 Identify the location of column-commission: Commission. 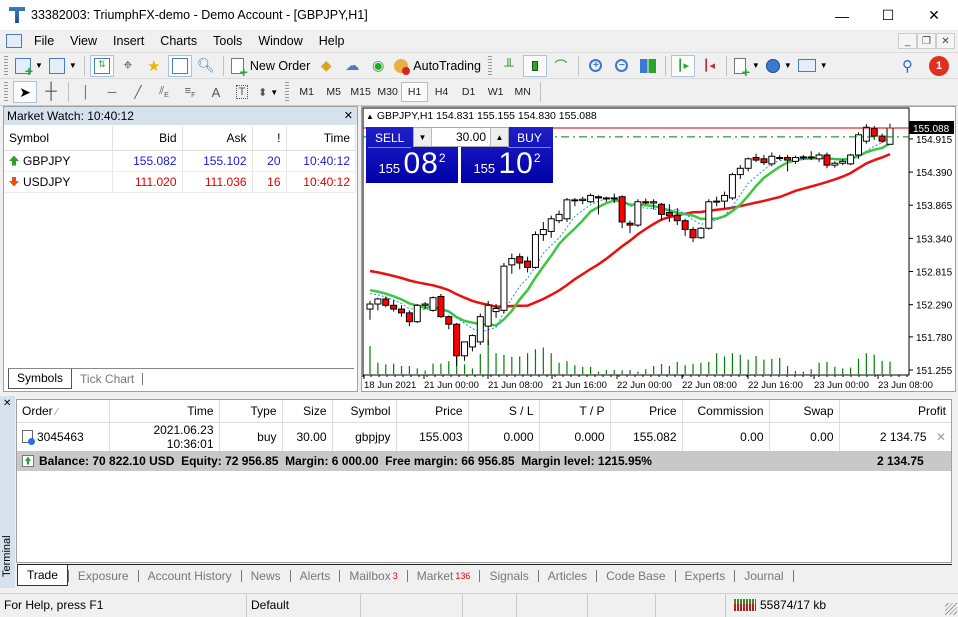
(726, 411).